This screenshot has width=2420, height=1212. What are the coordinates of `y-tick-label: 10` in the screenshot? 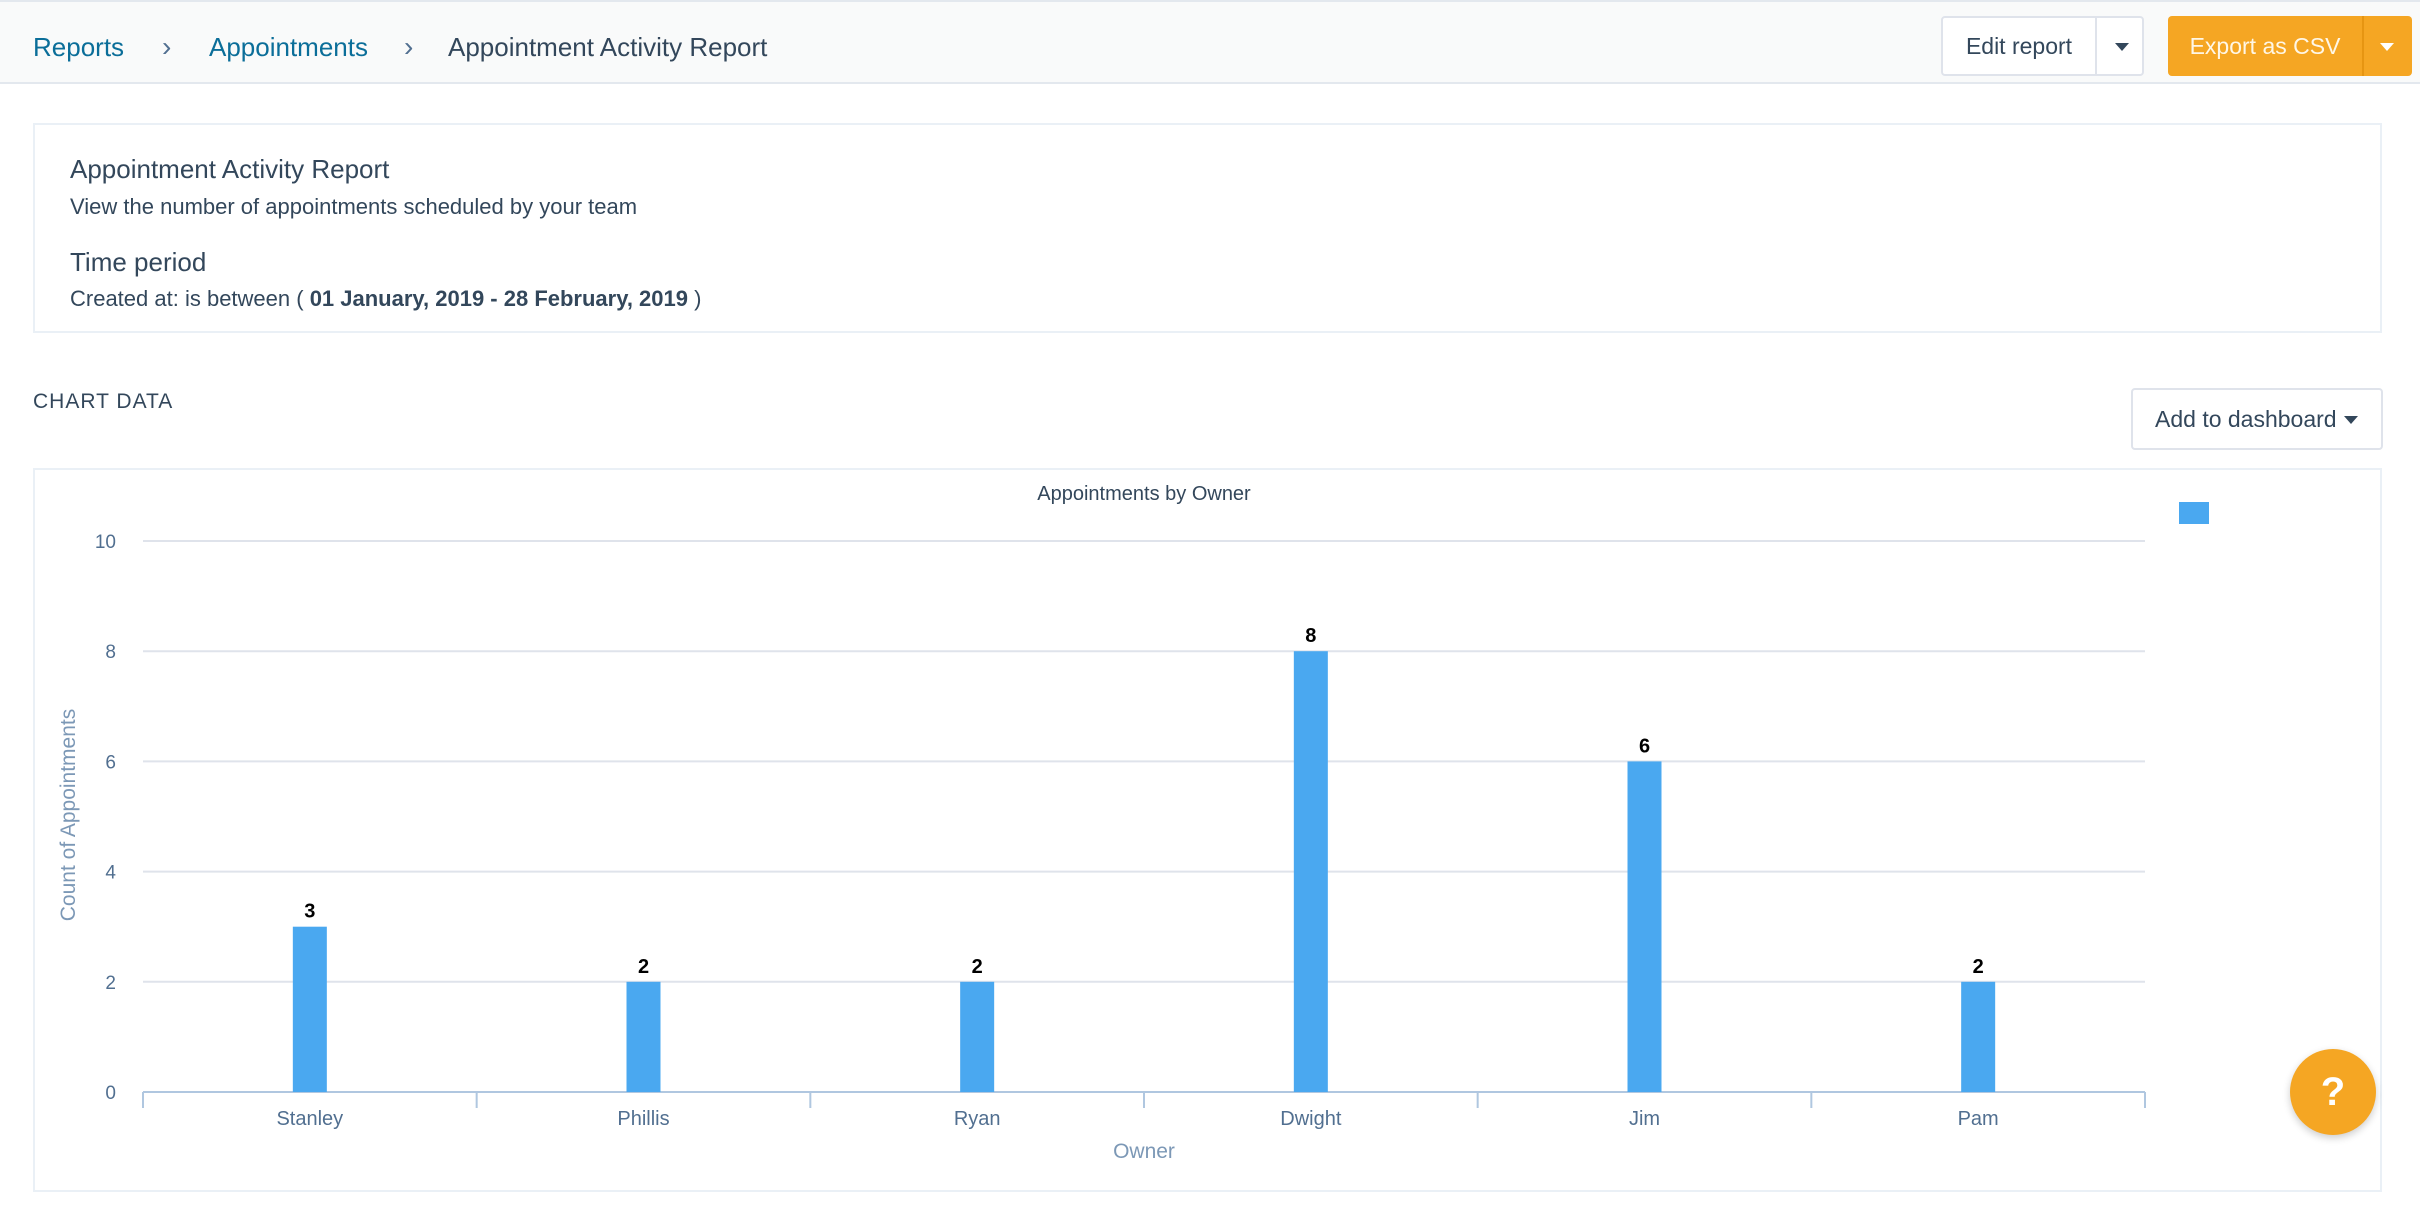 It's located at (105, 542).